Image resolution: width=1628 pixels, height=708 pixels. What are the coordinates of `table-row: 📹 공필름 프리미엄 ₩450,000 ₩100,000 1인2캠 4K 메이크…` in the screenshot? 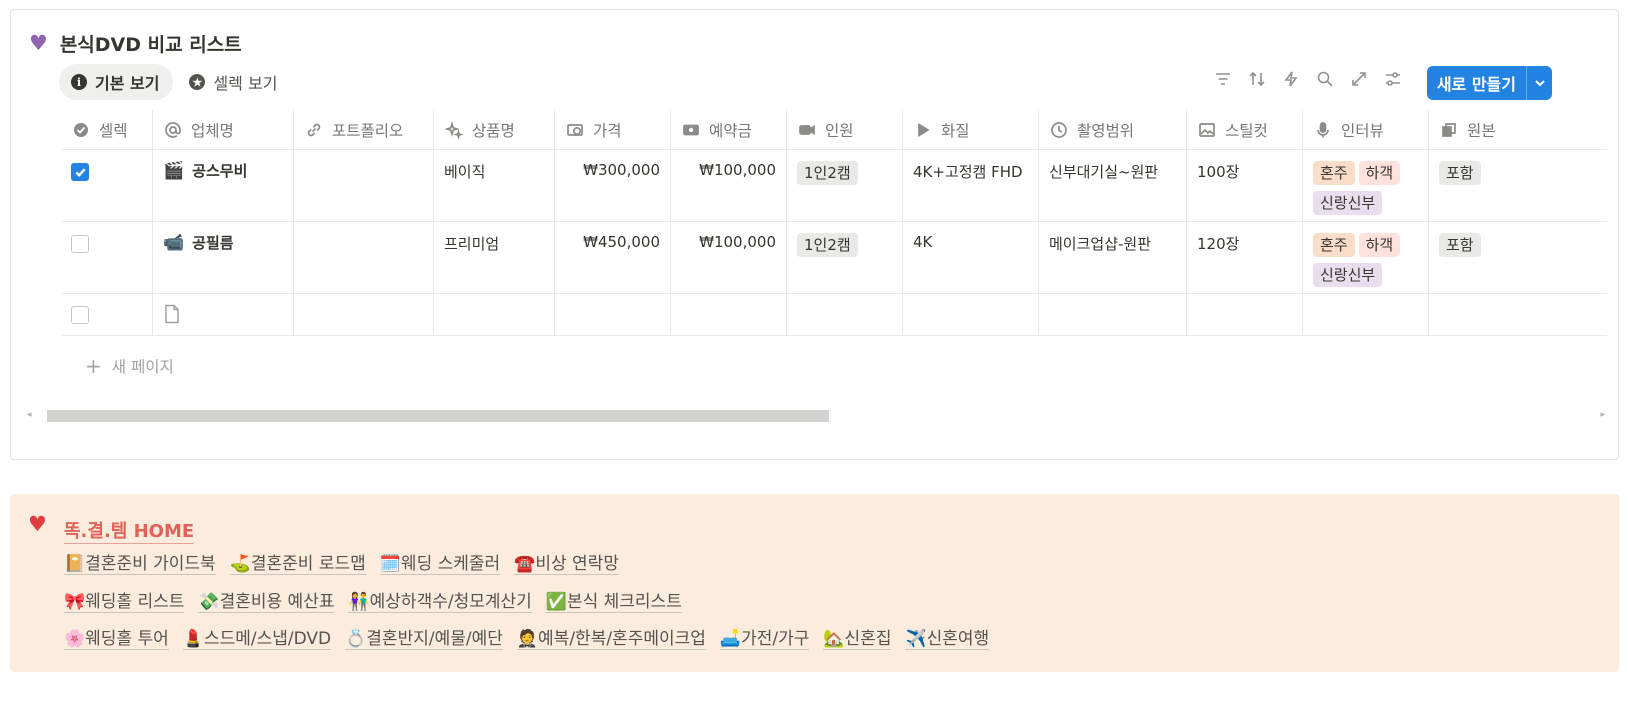 It's located at (834, 258).